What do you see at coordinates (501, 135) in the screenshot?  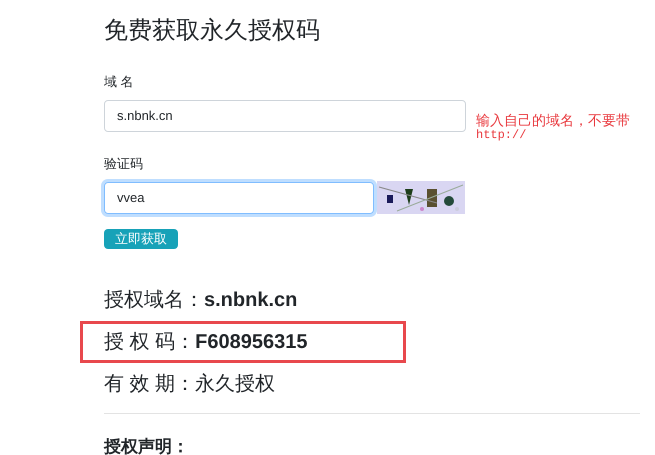 I see `domain-hint-code: http://` at bounding box center [501, 135].